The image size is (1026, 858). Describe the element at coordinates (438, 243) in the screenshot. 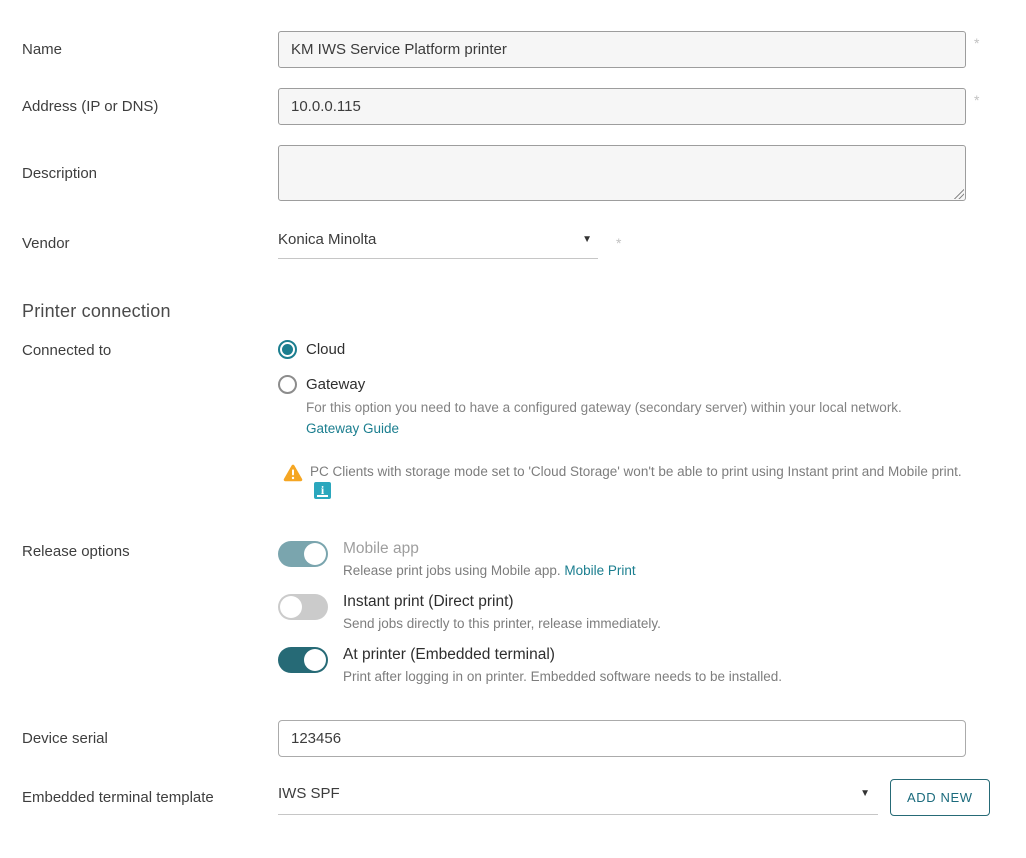

I see `vendor-select: Konica Minolta ▼` at that location.